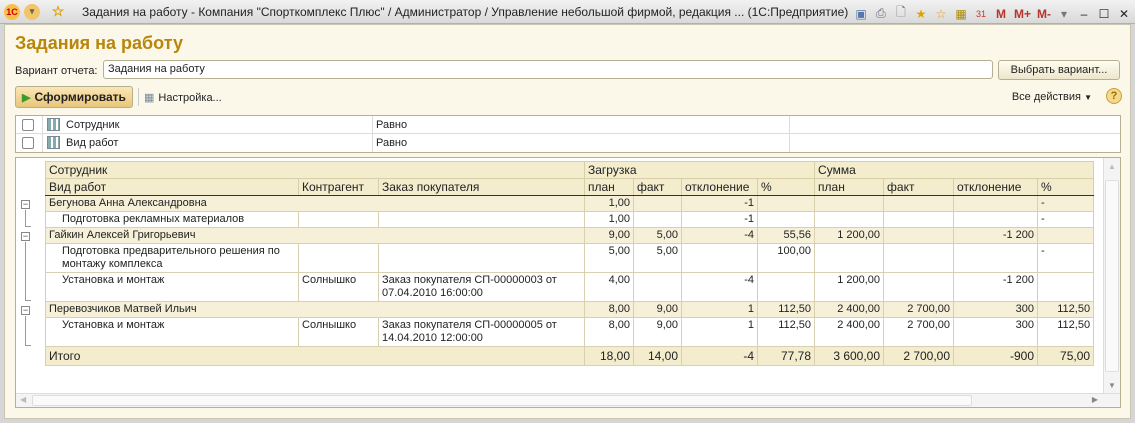  Describe the element at coordinates (996, 235) in the screenshot. I see `value-cell: -1 200` at that location.